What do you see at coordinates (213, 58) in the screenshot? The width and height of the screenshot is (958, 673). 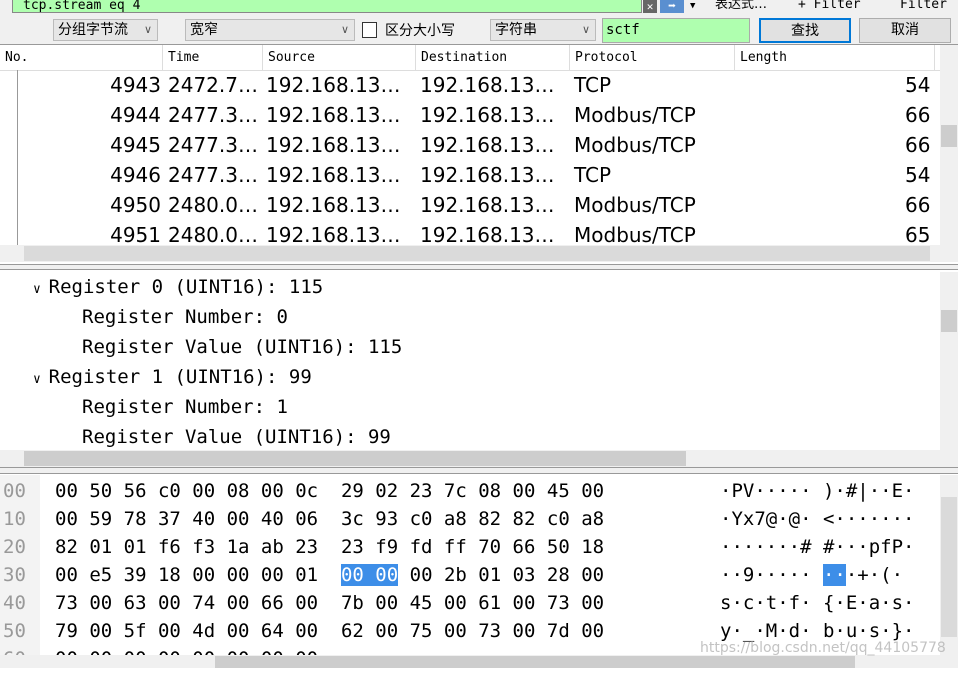 I see `column-time: Time` at bounding box center [213, 58].